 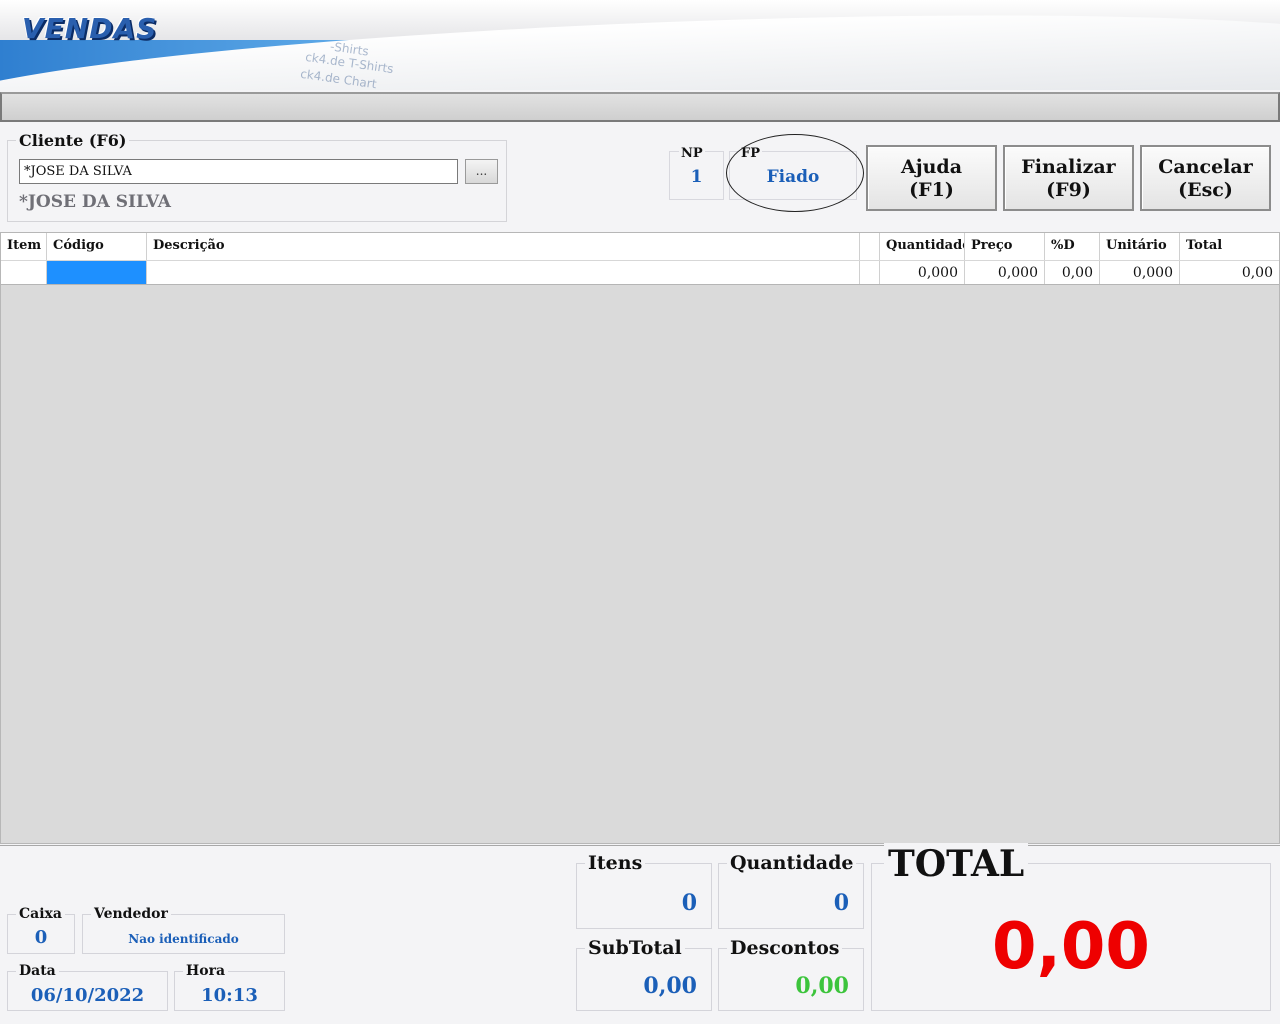 I want to click on hora-label: Hora, so click(x=206, y=971).